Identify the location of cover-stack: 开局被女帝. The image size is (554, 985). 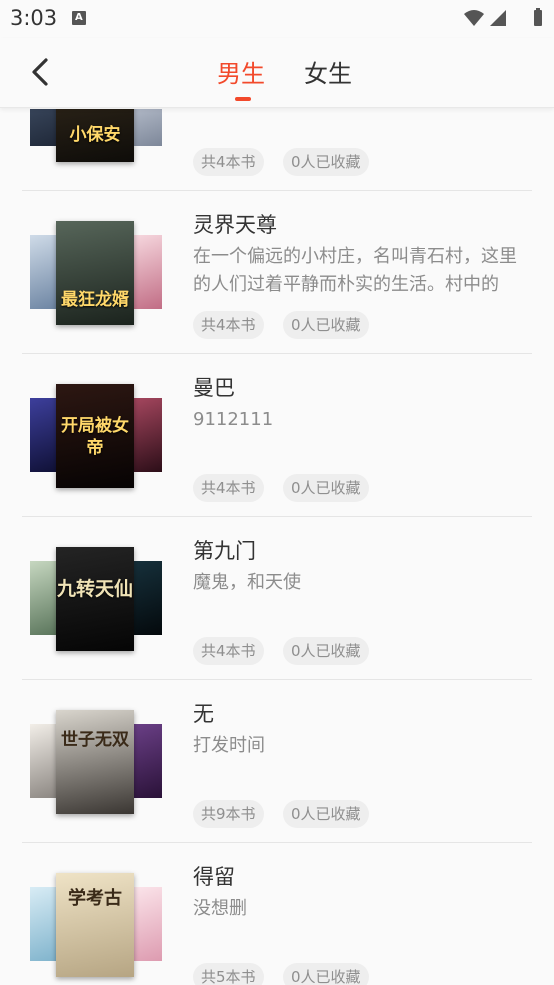
(96, 437).